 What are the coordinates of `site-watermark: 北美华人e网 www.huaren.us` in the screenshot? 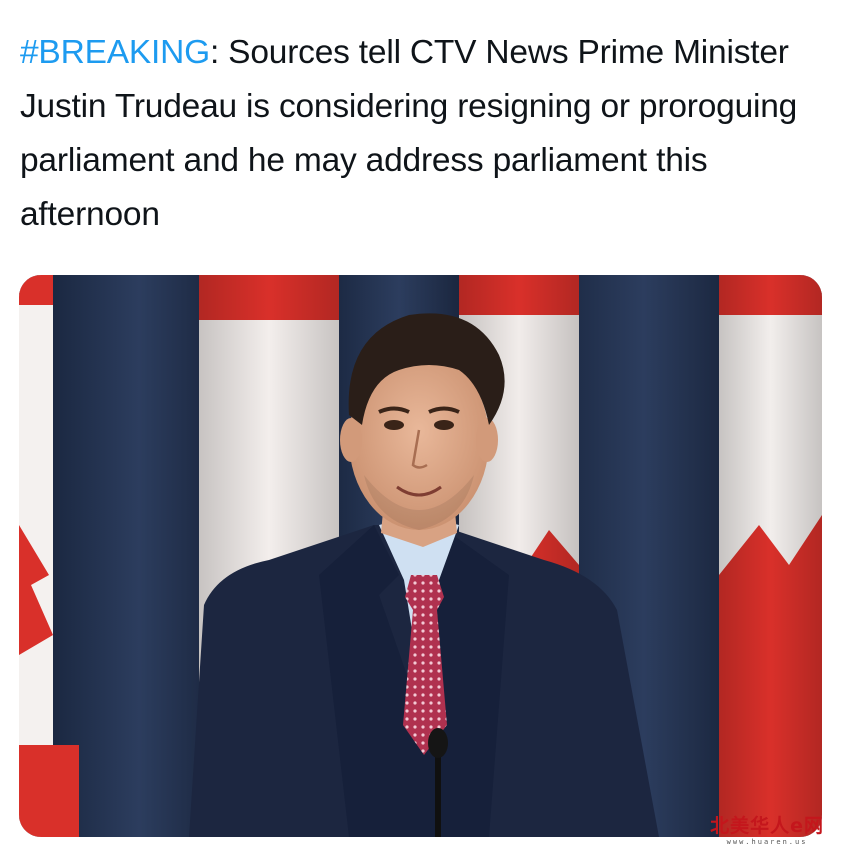 It's located at (767, 831).